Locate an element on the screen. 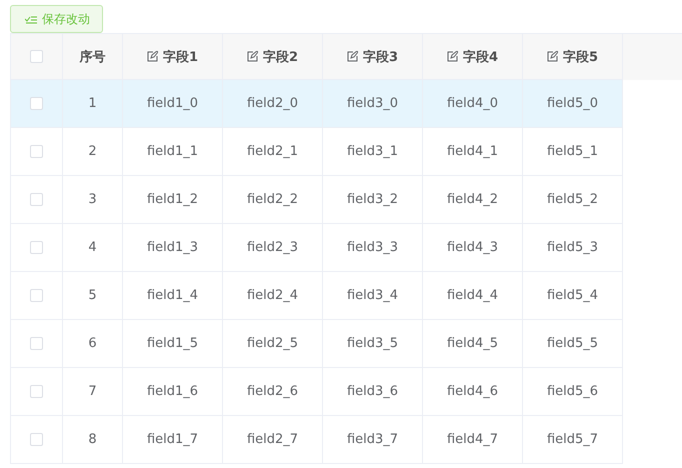 The height and width of the screenshot is (468, 682). table-cell: field3_6 is located at coordinates (372, 391).